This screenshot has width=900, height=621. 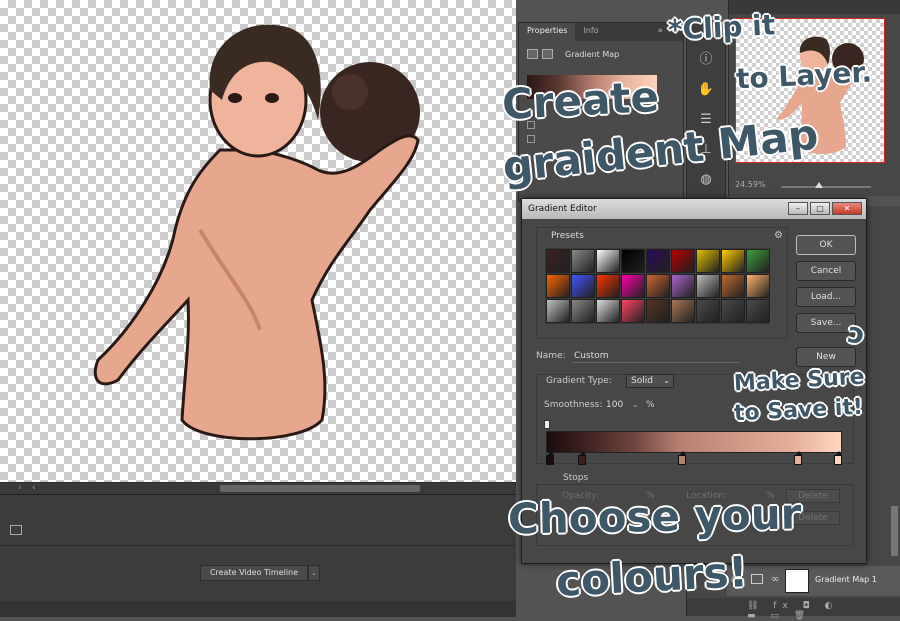 What do you see at coordinates (757, 579) in the screenshot?
I see `adjustment-thumb-icon` at bounding box center [757, 579].